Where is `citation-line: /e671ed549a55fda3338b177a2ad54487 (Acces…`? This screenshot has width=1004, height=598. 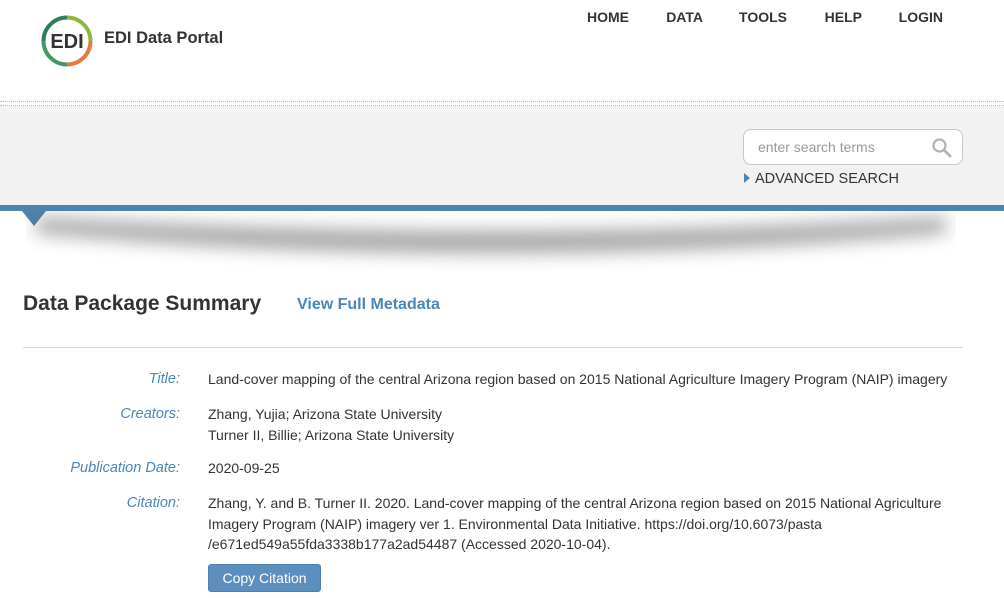 citation-line: /e671ed549a55fda3338b177a2ad54487 (Acces… is located at coordinates (409, 544).